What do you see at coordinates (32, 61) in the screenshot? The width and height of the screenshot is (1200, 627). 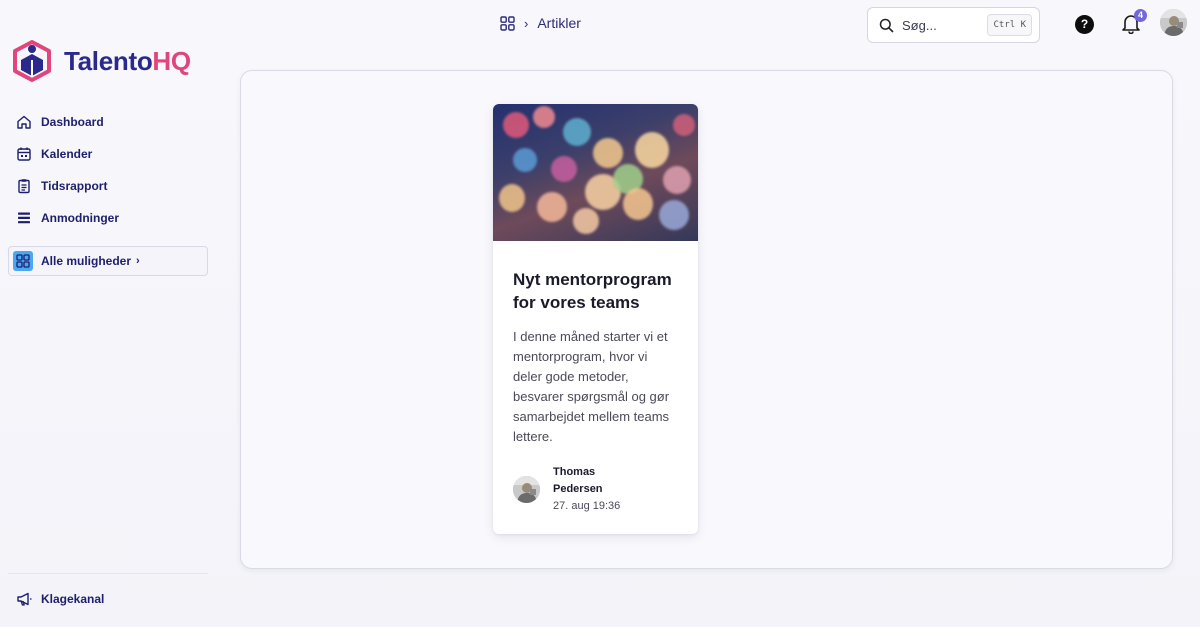 I see `logo-cube-icon` at bounding box center [32, 61].